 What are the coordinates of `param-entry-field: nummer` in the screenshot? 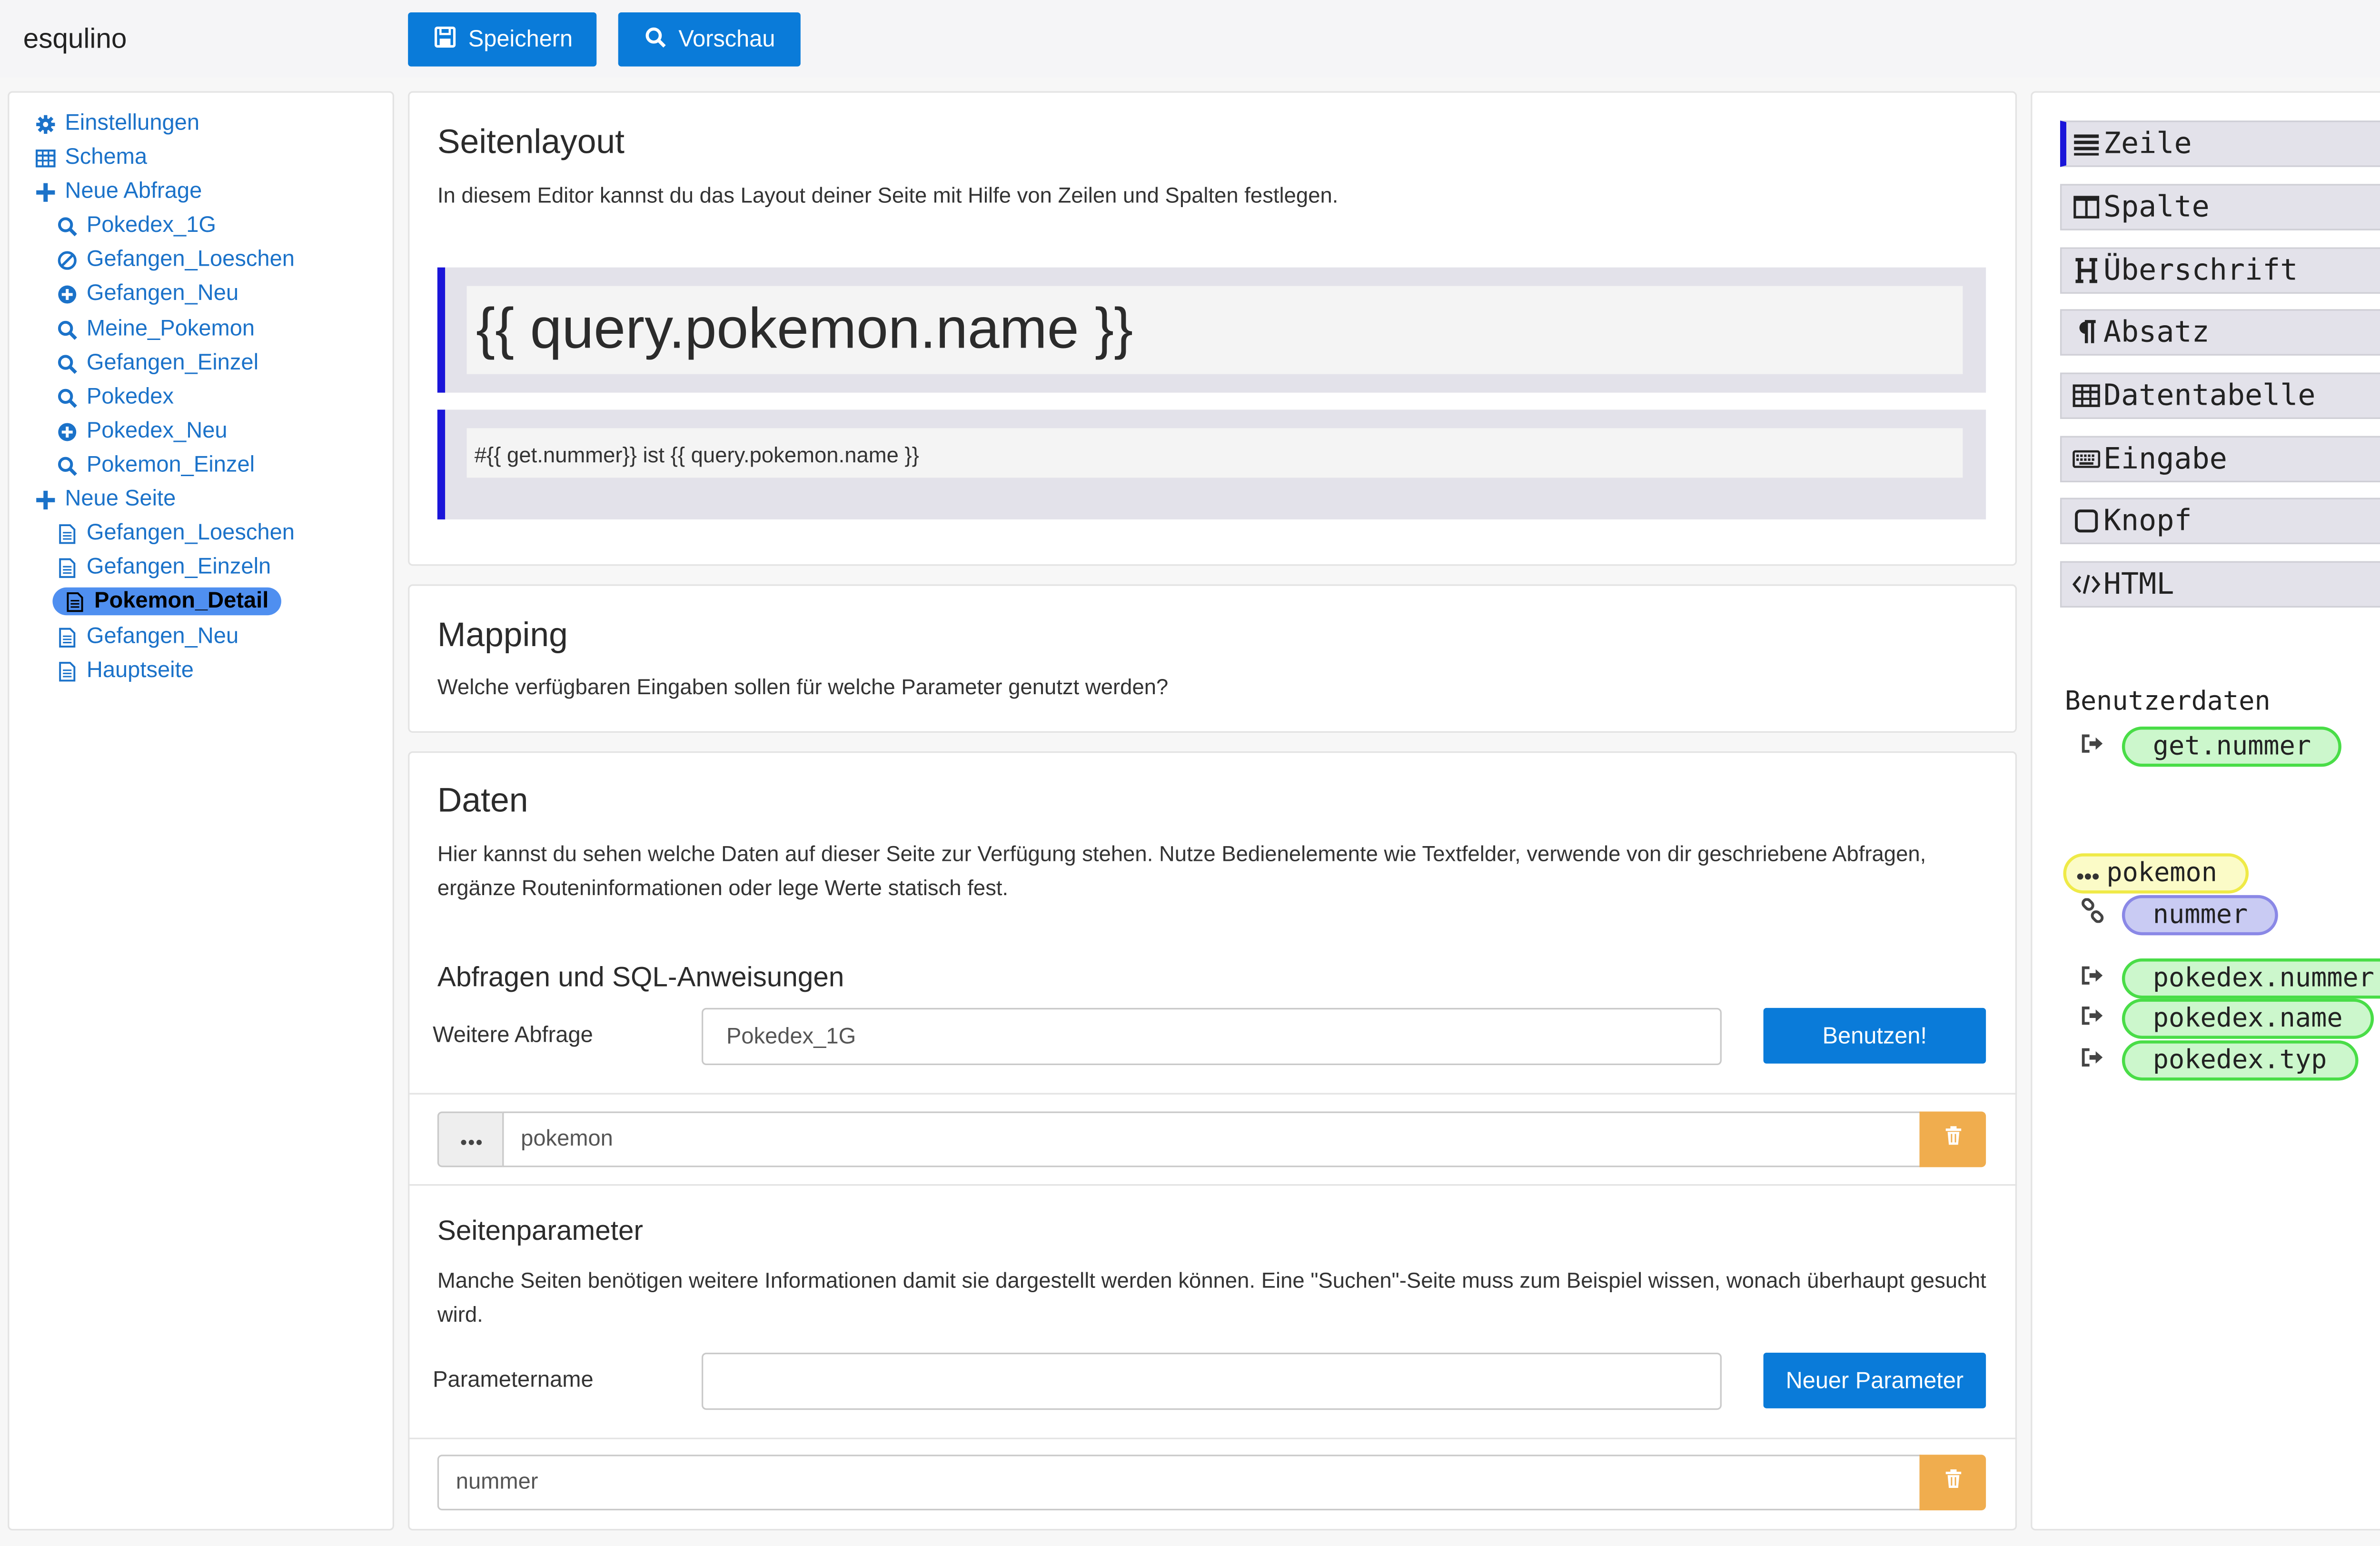 It's located at (1179, 1483).